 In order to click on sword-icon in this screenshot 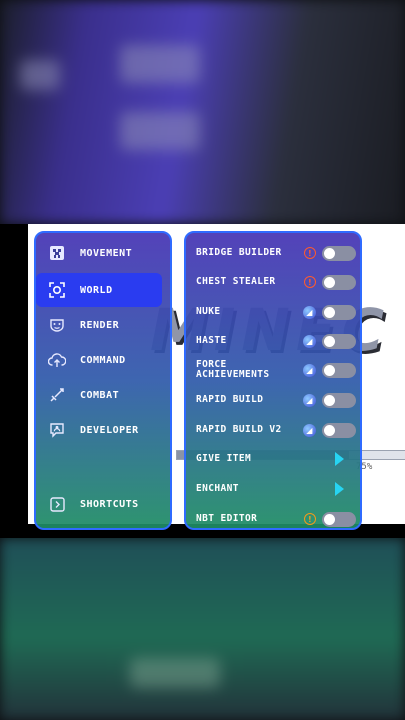, I will do `click(57, 395)`.